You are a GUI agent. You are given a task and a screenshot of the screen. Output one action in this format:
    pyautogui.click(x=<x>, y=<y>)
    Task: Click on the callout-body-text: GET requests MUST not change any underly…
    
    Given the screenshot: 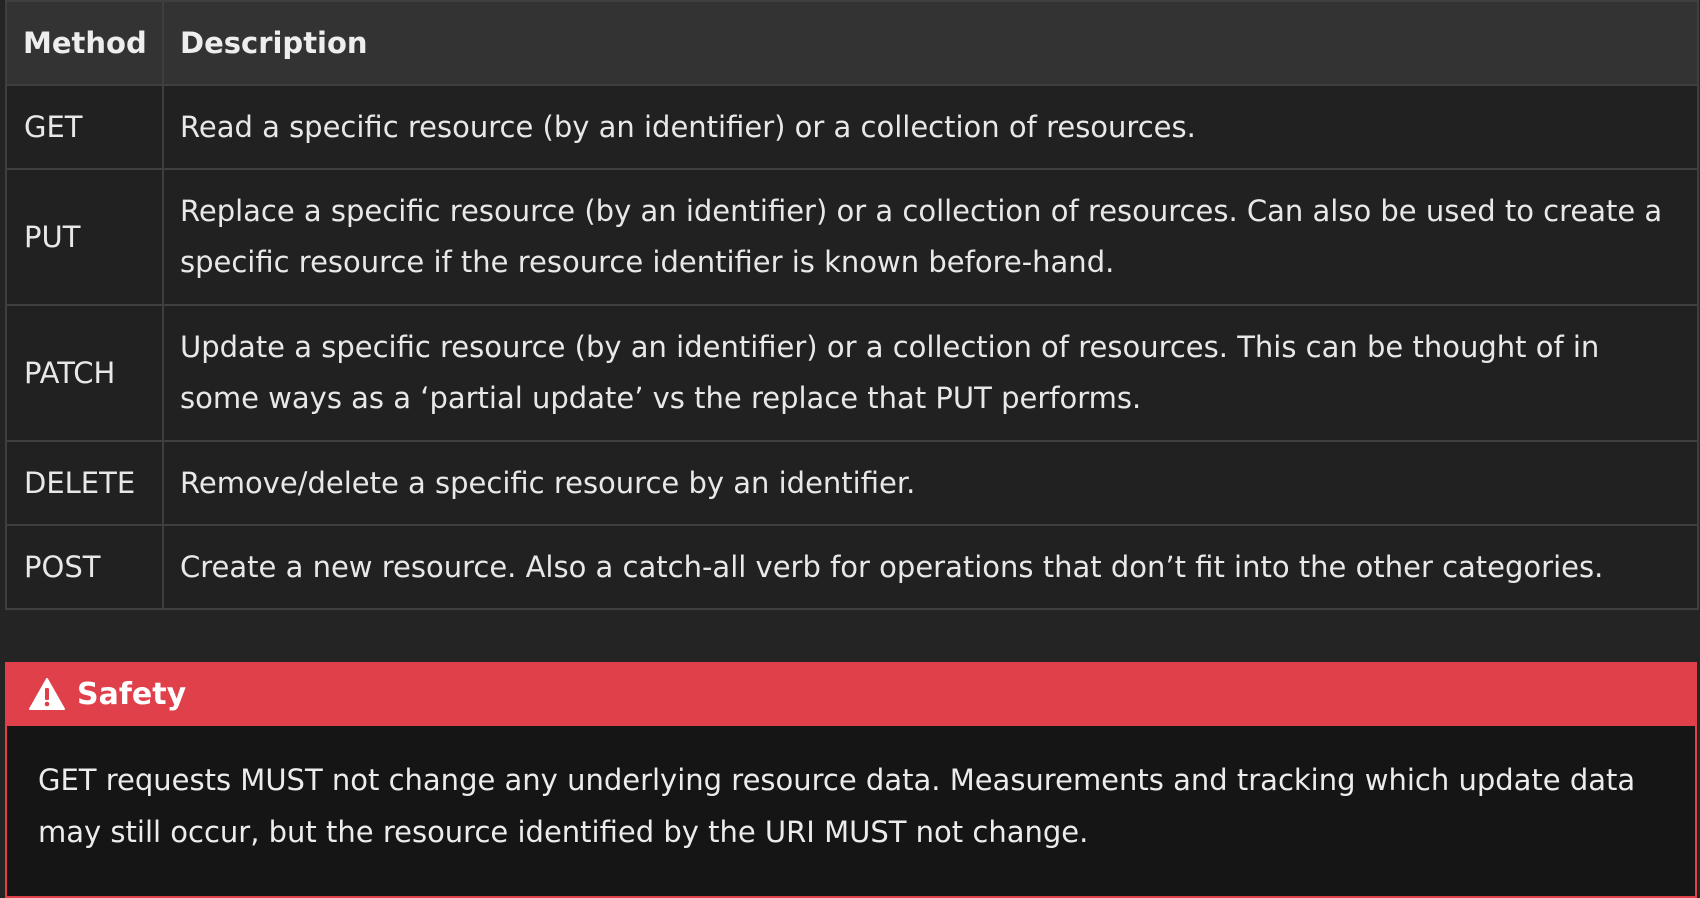 What is the action you would take?
    pyautogui.click(x=837, y=806)
    